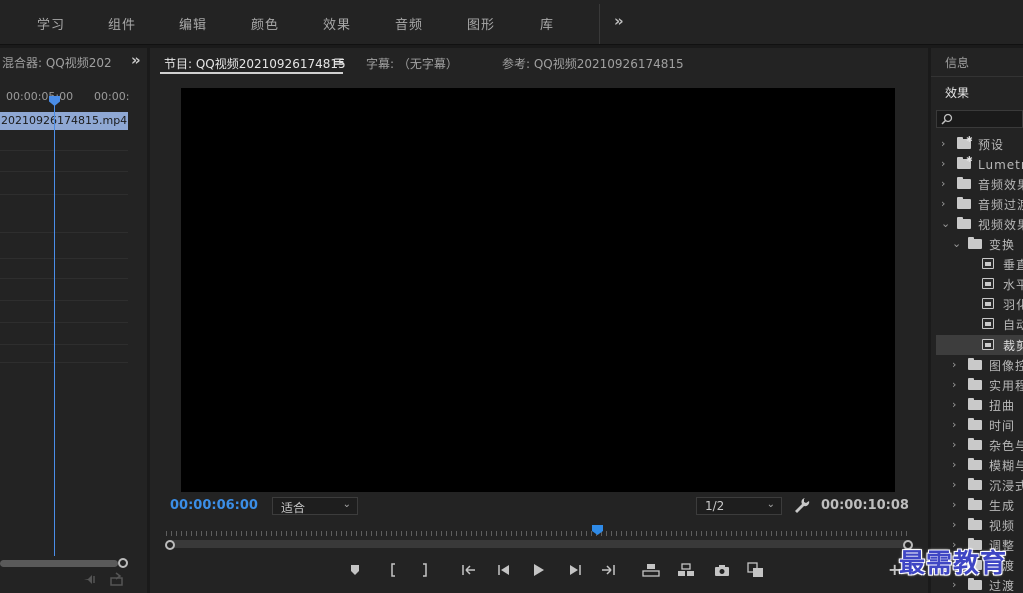  What do you see at coordinates (64, 121) in the screenshot?
I see `timeline-clip: 20210926174815.mp4` at bounding box center [64, 121].